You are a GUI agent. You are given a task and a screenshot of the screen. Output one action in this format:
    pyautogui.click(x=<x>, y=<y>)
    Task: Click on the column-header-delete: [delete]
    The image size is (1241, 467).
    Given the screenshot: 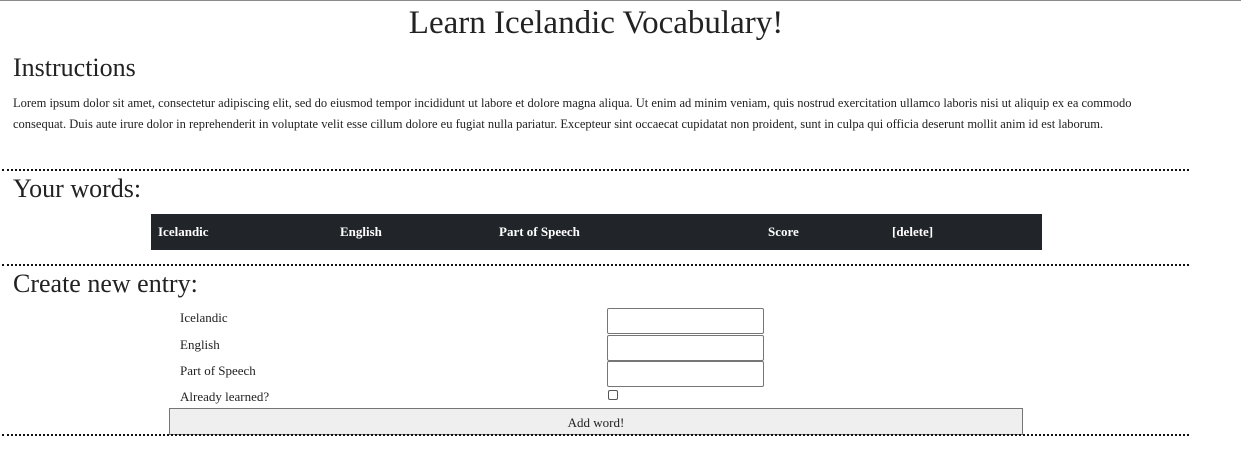 What is the action you would take?
    pyautogui.click(x=913, y=231)
    